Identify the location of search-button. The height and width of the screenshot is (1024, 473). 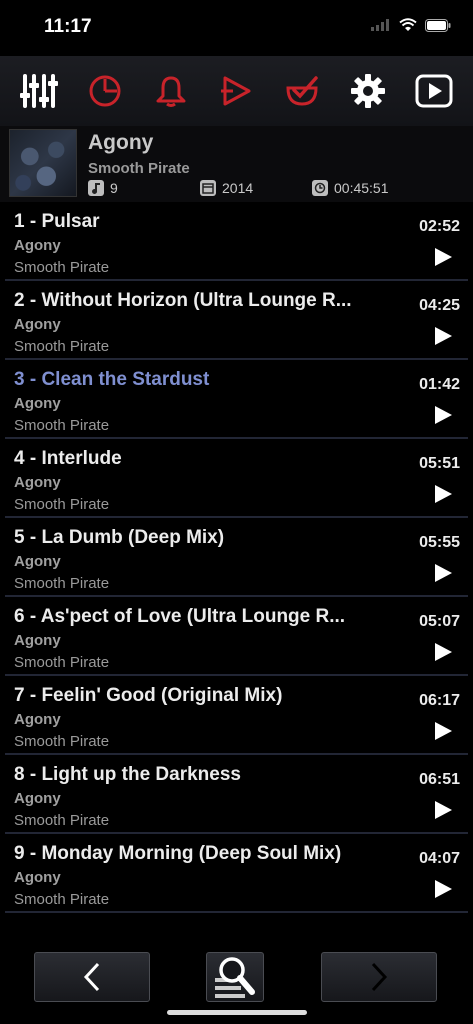
(235, 977).